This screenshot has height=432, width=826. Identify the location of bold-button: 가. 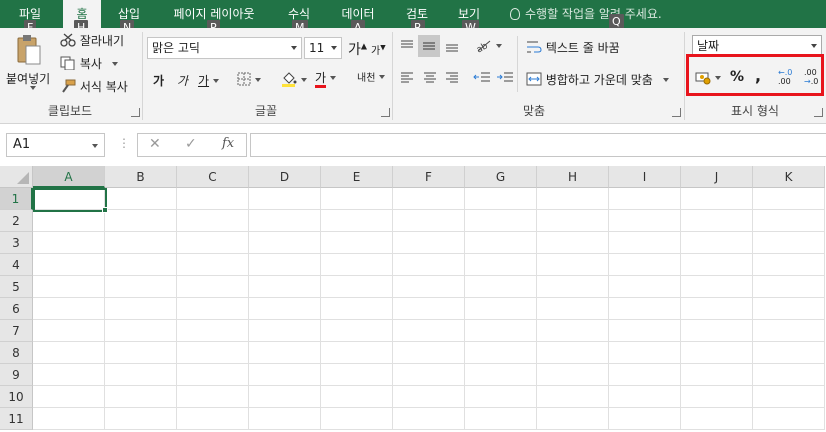
(158, 80).